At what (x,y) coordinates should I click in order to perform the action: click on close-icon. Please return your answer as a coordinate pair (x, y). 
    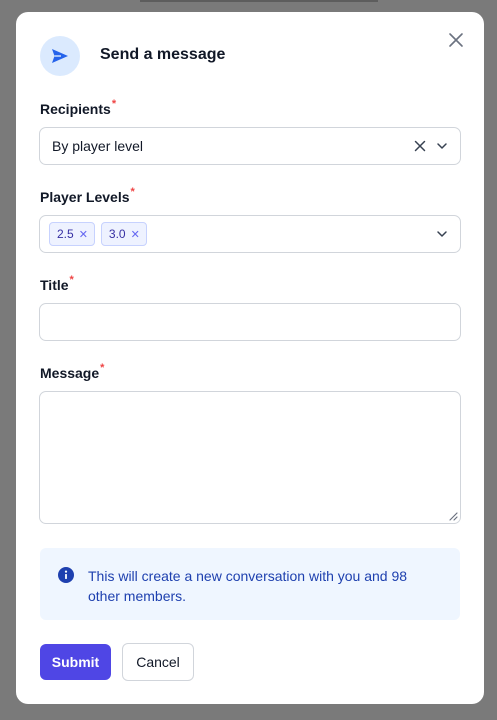
    Looking at the image, I should click on (456, 40).